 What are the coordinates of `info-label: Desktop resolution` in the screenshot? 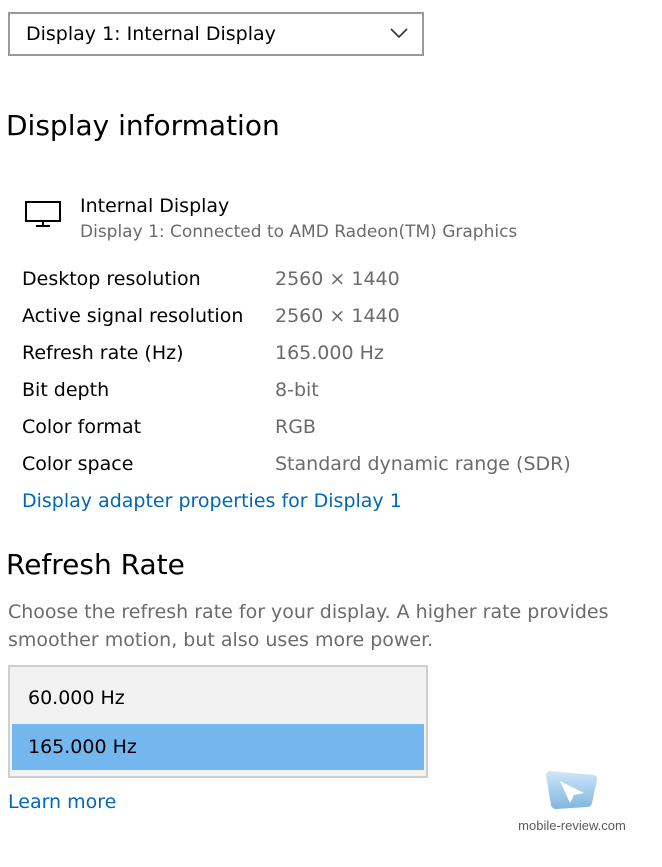 It's located at (111, 279).